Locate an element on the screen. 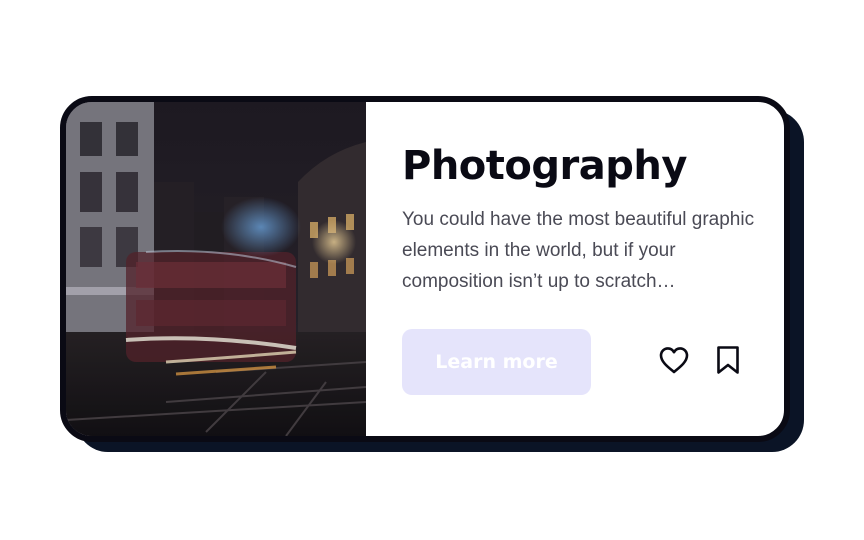 The height and width of the screenshot is (540, 864). bookmark-icon is located at coordinates (728, 362).